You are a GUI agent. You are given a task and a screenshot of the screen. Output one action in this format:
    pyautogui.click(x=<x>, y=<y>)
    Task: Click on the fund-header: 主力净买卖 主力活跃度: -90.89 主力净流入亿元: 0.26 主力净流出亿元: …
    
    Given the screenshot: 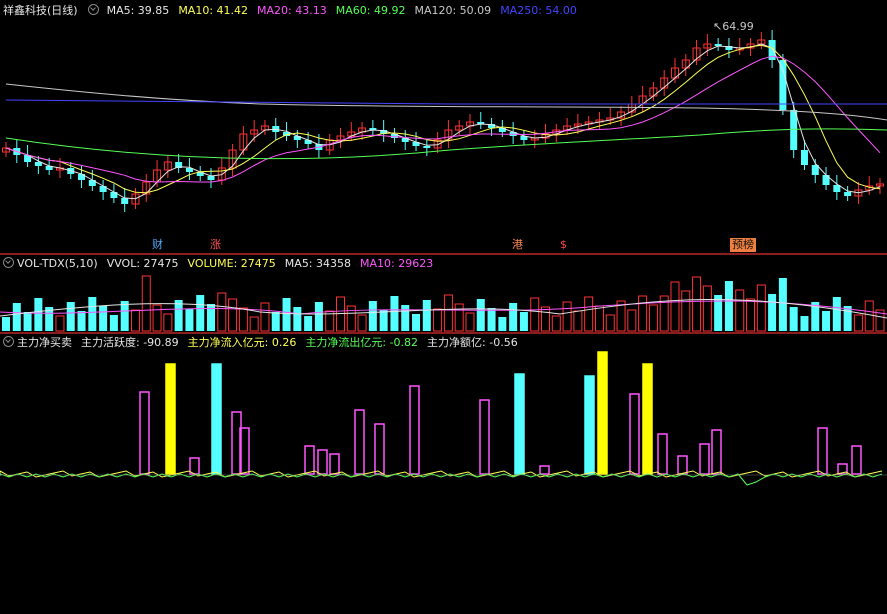 What is the action you would take?
    pyautogui.click(x=263, y=343)
    